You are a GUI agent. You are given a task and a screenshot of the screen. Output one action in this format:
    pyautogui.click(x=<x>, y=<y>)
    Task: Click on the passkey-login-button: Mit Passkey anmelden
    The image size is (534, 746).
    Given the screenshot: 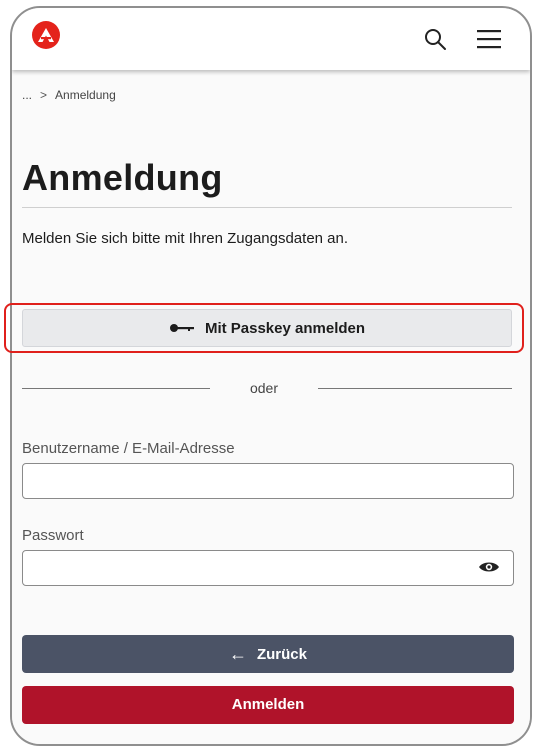 What is the action you would take?
    pyautogui.click(x=267, y=328)
    